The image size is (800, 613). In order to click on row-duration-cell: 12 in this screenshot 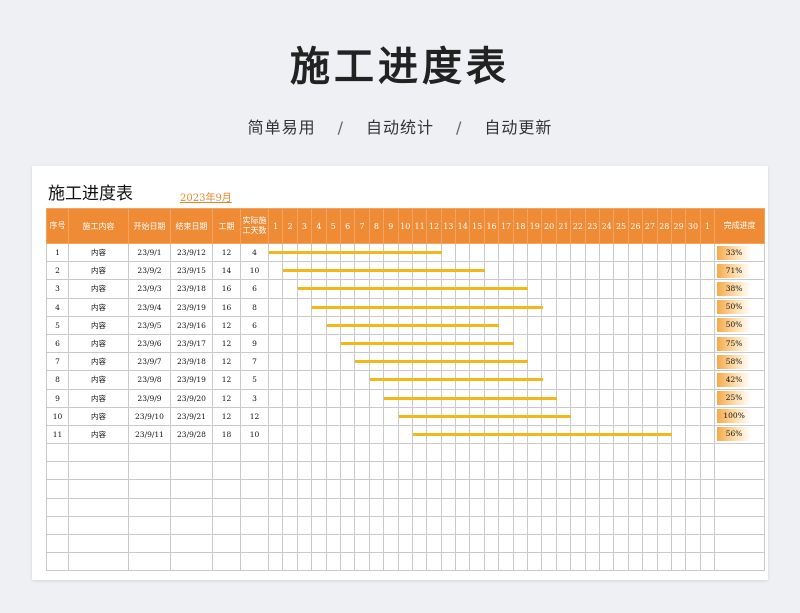, I will do `click(226, 343)`.